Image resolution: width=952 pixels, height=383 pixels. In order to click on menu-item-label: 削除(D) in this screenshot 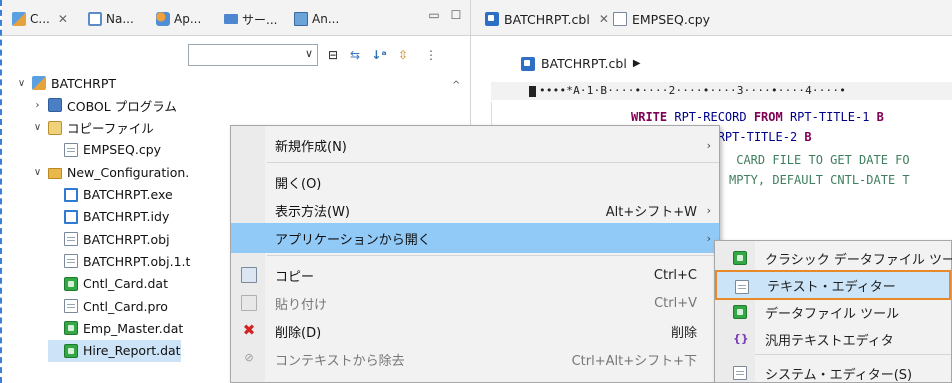, I will do `click(298, 333)`.